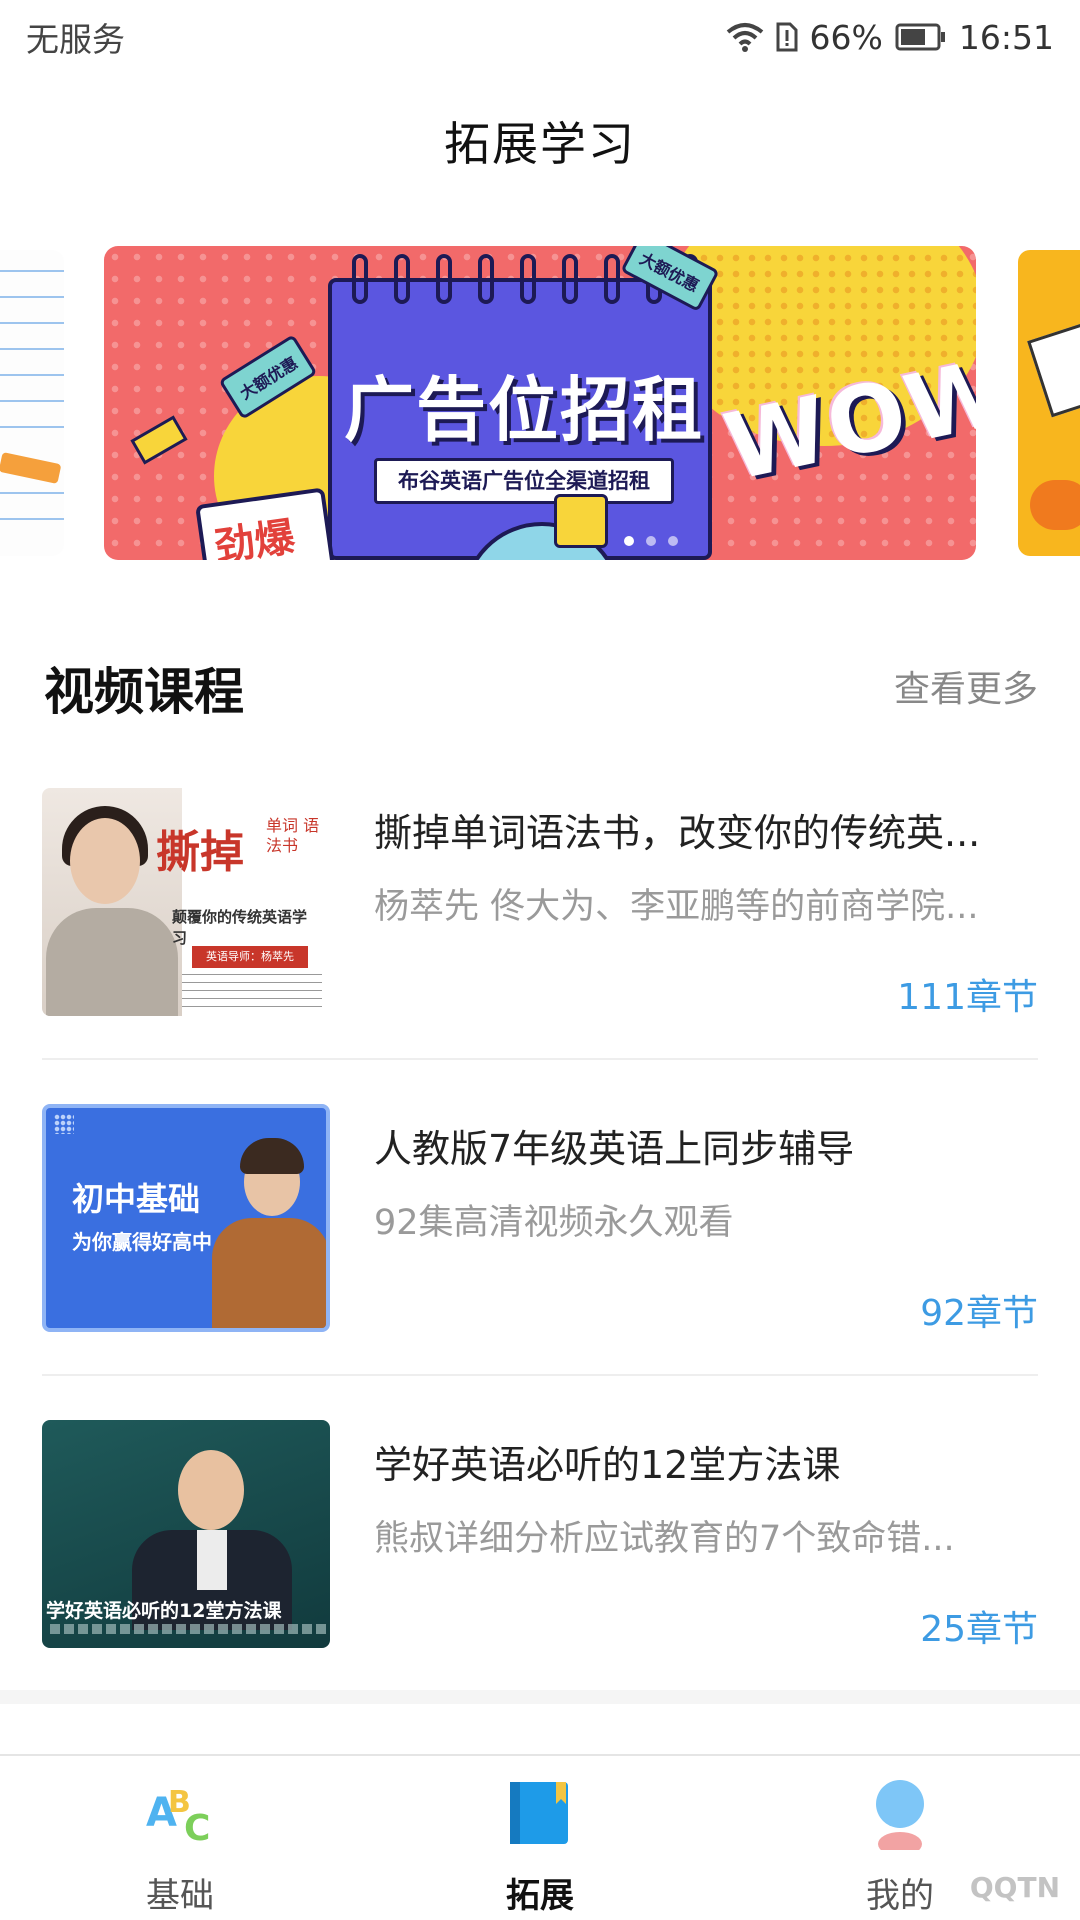  Describe the element at coordinates (524, 481) in the screenshot. I see `banner-subtitle: 布谷英语广告位全渠道招租` at that location.